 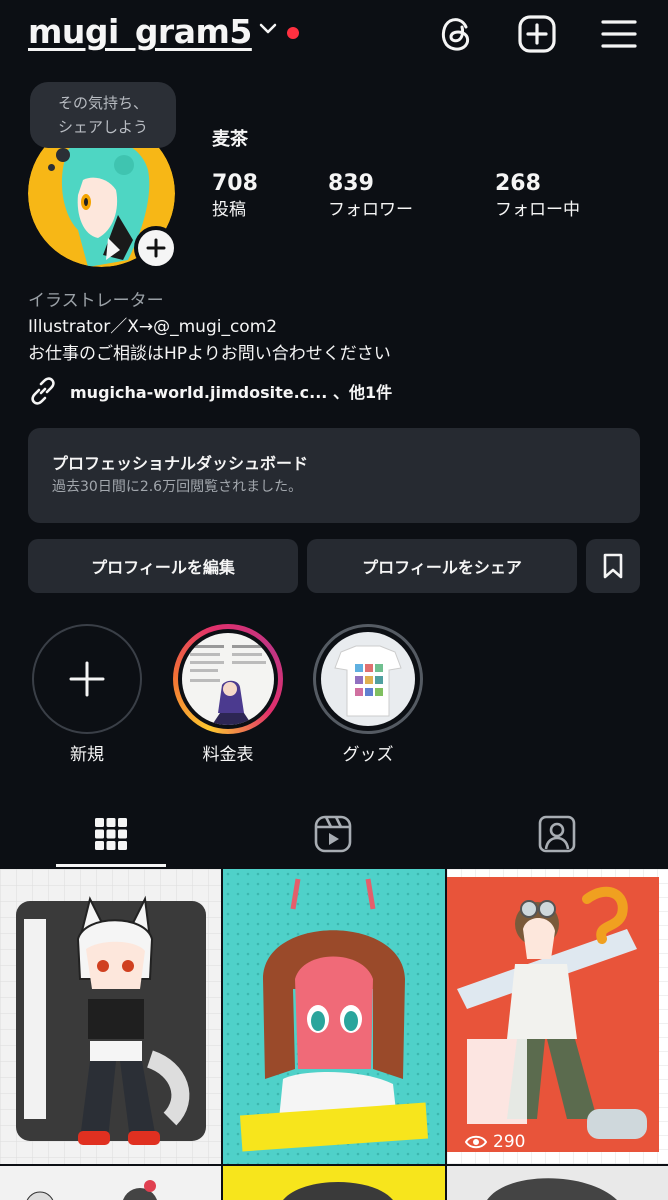 What do you see at coordinates (140, 31) in the screenshot?
I see `username-switcher: mugi_gram5` at bounding box center [140, 31].